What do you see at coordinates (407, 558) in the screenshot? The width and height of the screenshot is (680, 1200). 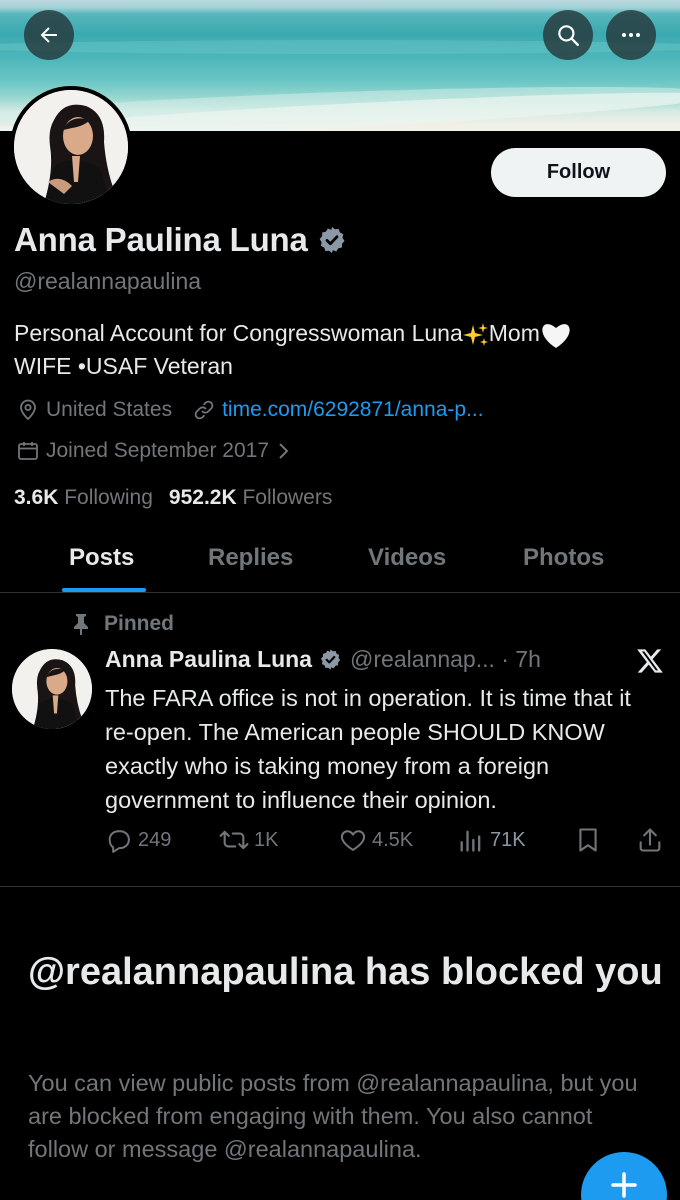 I see `tab-videos: Videos` at bounding box center [407, 558].